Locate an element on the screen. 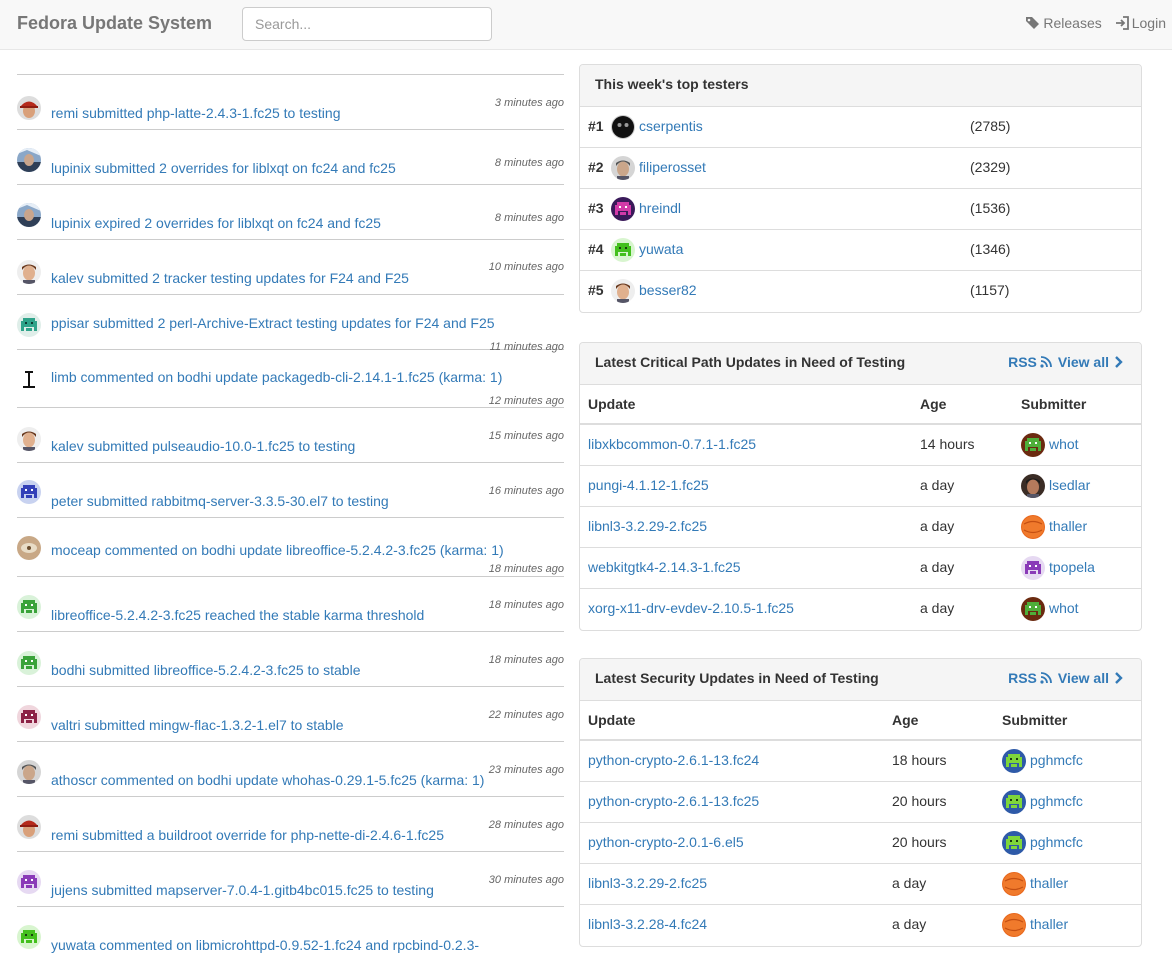 The height and width of the screenshot is (961, 1172). update-link: pungi-4.1.12-1.fc25 is located at coordinates (648, 485).